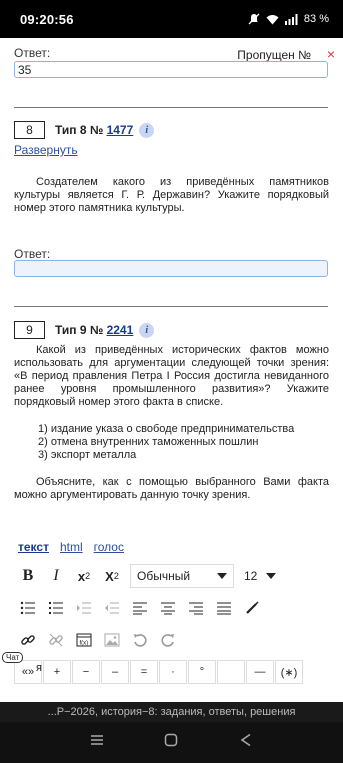 This screenshot has width=343, height=763. I want to click on tab-text: текст, so click(33, 547).